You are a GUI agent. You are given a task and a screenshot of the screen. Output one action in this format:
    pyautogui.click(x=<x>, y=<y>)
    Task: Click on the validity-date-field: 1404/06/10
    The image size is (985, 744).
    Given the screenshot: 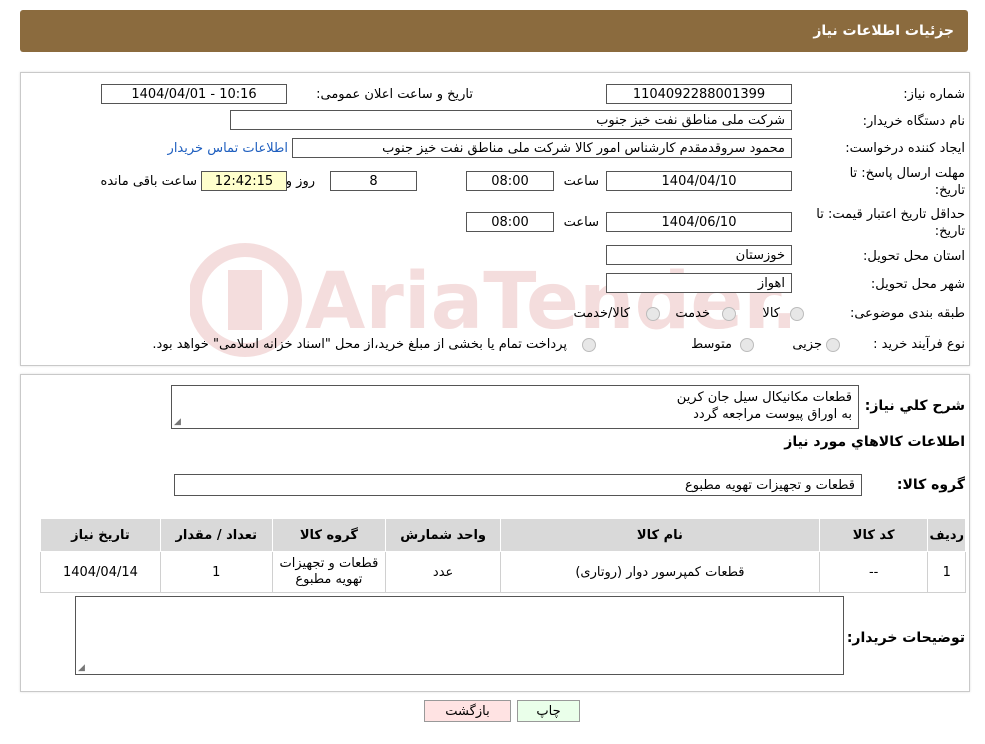 What is the action you would take?
    pyautogui.click(x=699, y=222)
    